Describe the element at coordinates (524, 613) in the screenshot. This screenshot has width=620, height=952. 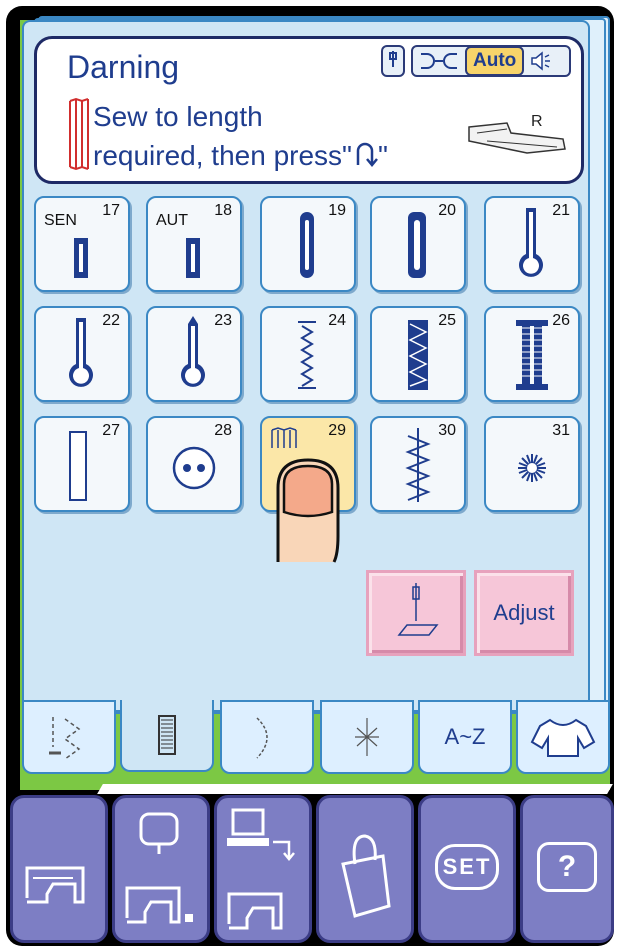
I see `adjust-button: Adjust` at that location.